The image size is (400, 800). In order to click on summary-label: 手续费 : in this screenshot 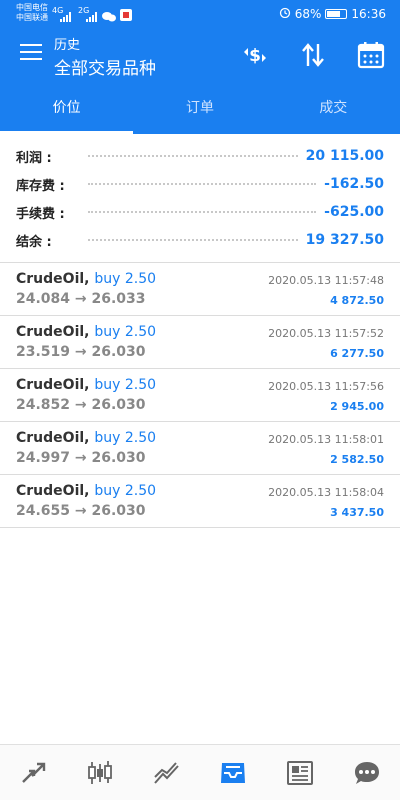, I will do `click(40, 214)`.